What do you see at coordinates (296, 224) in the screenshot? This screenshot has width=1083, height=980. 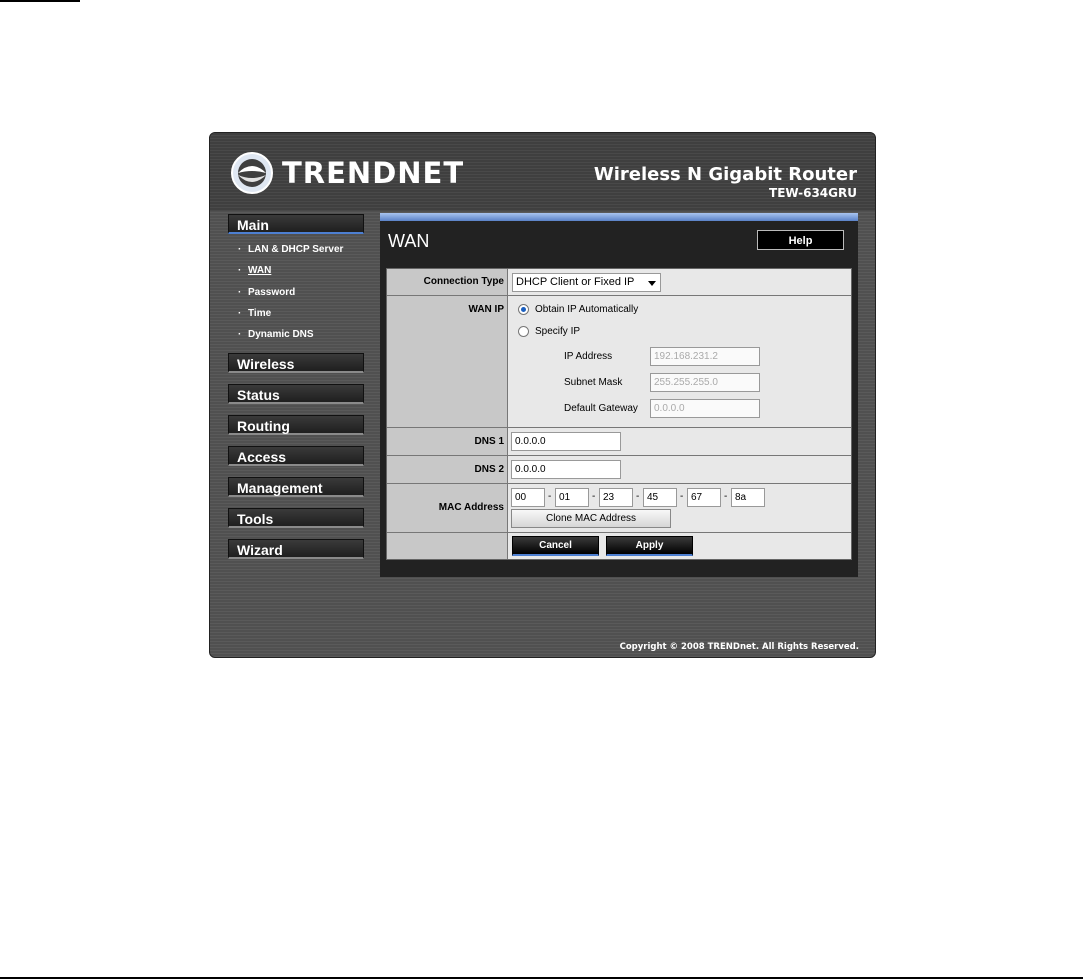 I see `nav-main: Main` at bounding box center [296, 224].